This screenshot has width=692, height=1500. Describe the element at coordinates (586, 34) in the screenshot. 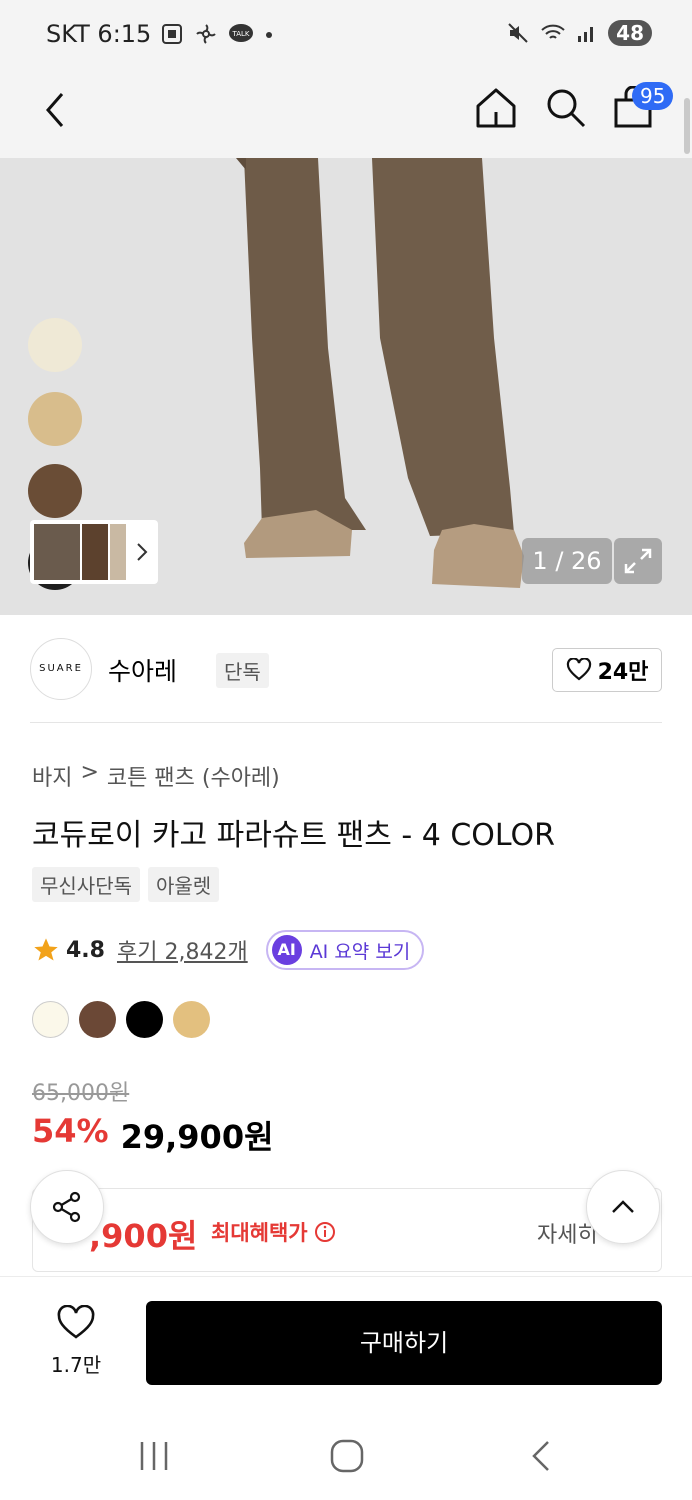

I see `signal-icon` at that location.